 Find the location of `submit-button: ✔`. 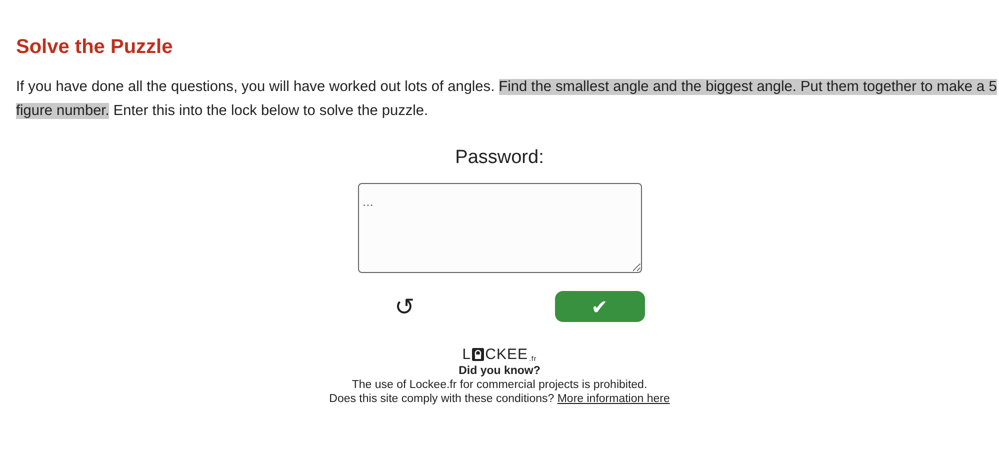

submit-button: ✔ is located at coordinates (599, 306).